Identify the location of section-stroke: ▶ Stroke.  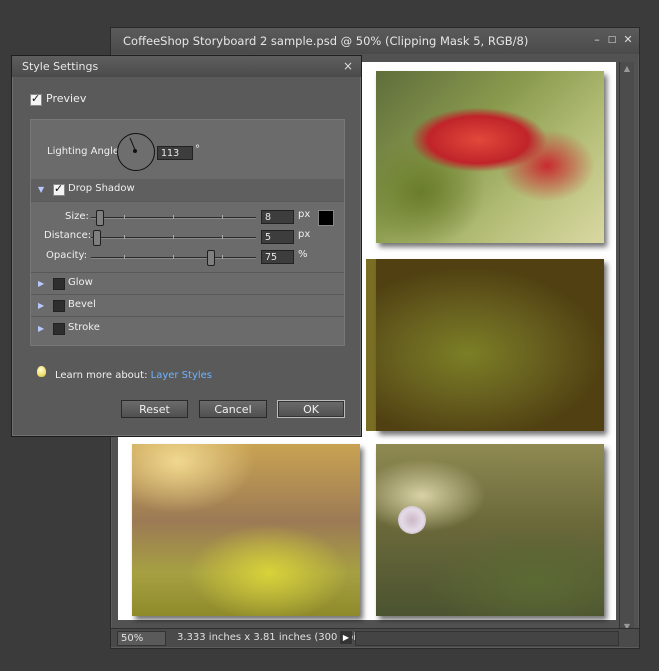
(187, 328).